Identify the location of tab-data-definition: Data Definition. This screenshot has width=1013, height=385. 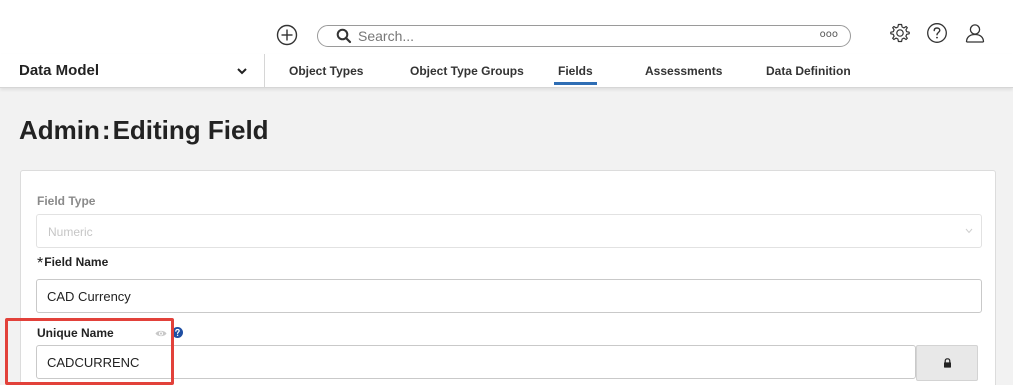
(808, 71).